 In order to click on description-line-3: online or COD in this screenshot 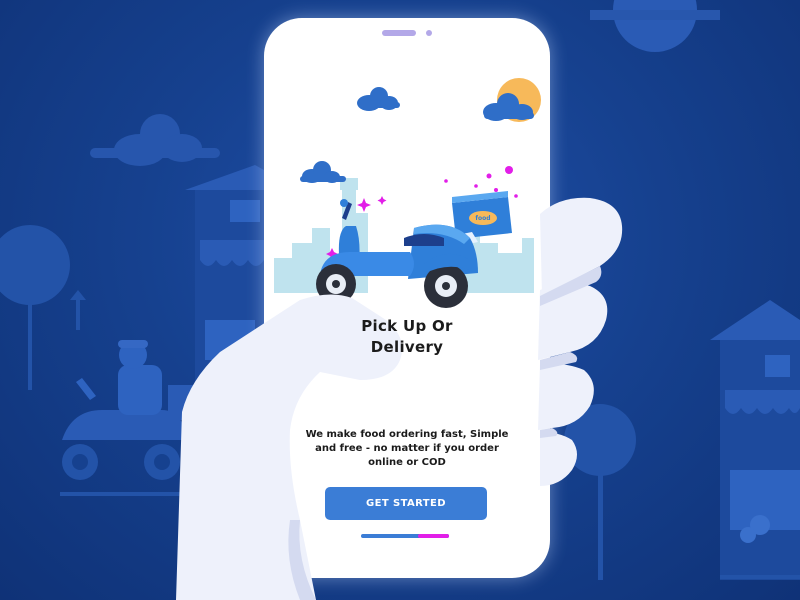, I will do `click(407, 462)`.